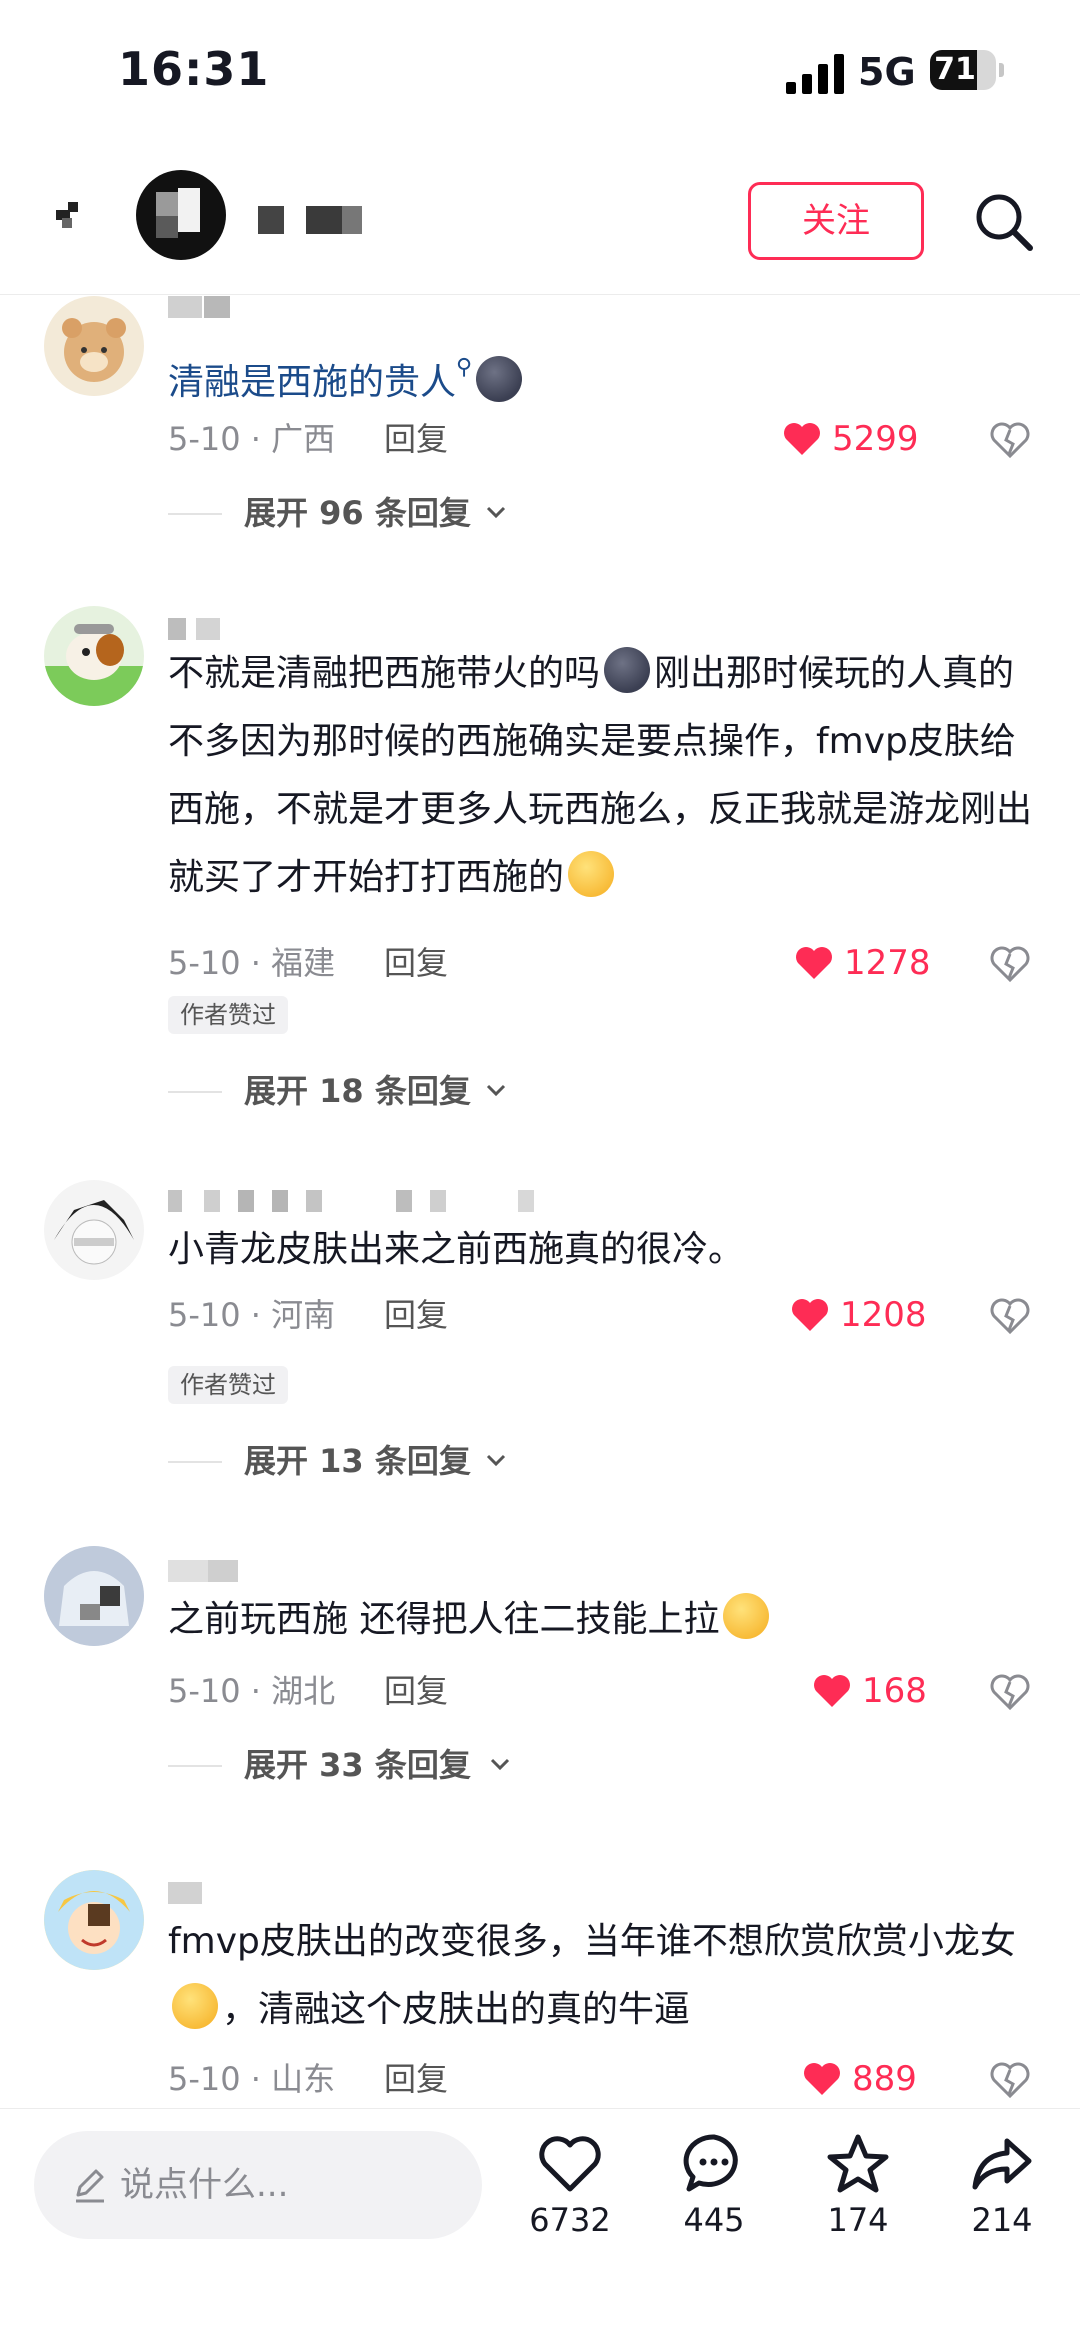 The image size is (1080, 2337). What do you see at coordinates (887, 963) in the screenshot?
I see `like-count: 1278` at bounding box center [887, 963].